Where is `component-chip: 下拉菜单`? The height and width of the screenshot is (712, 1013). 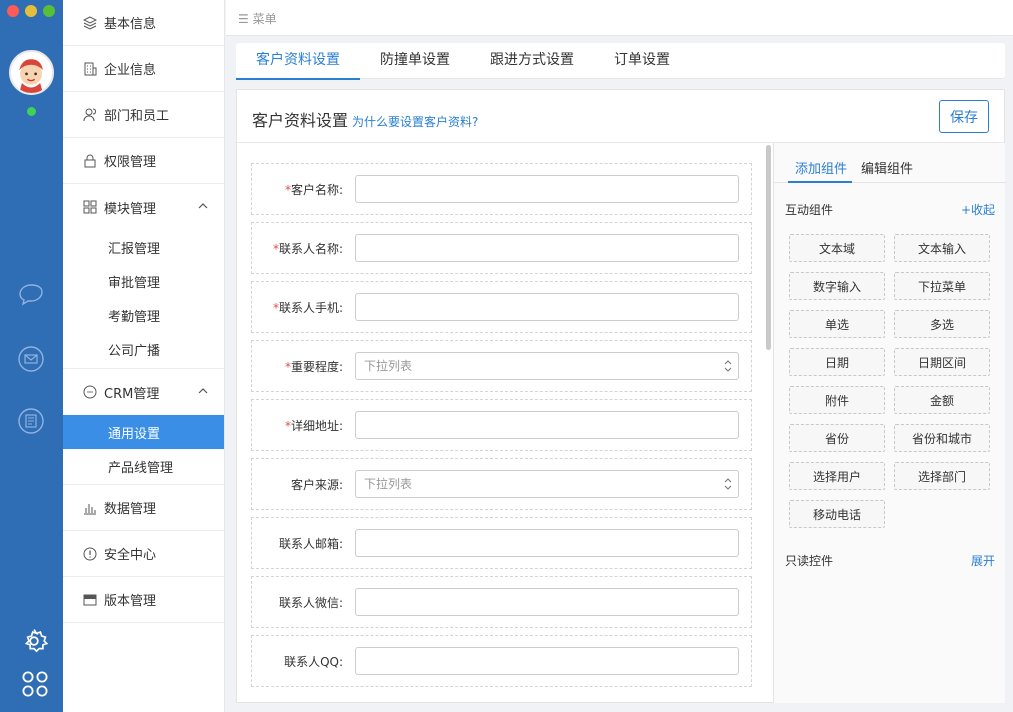 component-chip: 下拉菜单 is located at coordinates (942, 286).